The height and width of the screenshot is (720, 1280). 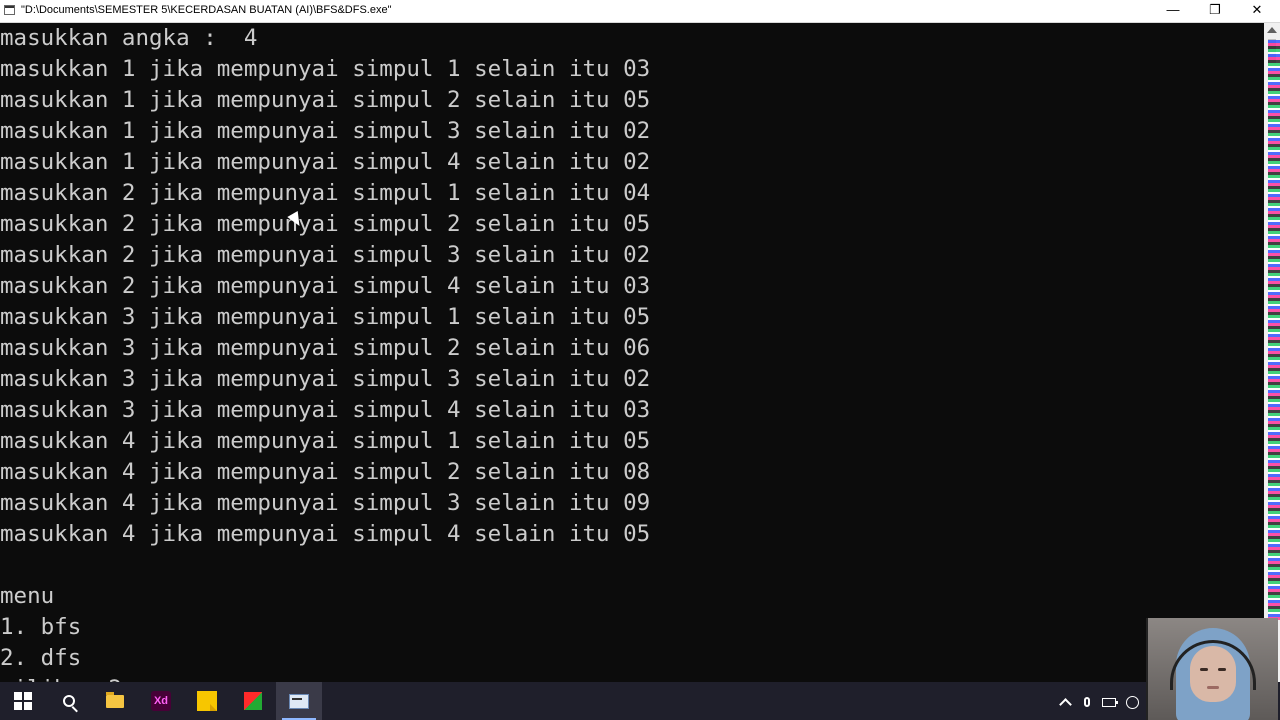 What do you see at coordinates (640, 701) in the screenshot?
I see `taskbar: Xd` at bounding box center [640, 701].